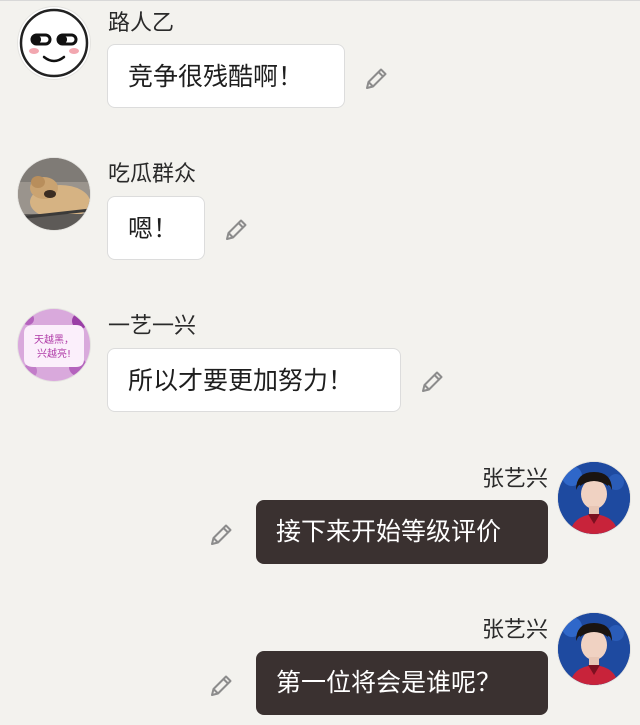 The image size is (640, 725). What do you see at coordinates (152, 326) in the screenshot?
I see `sender-name: 一艺一兴` at bounding box center [152, 326].